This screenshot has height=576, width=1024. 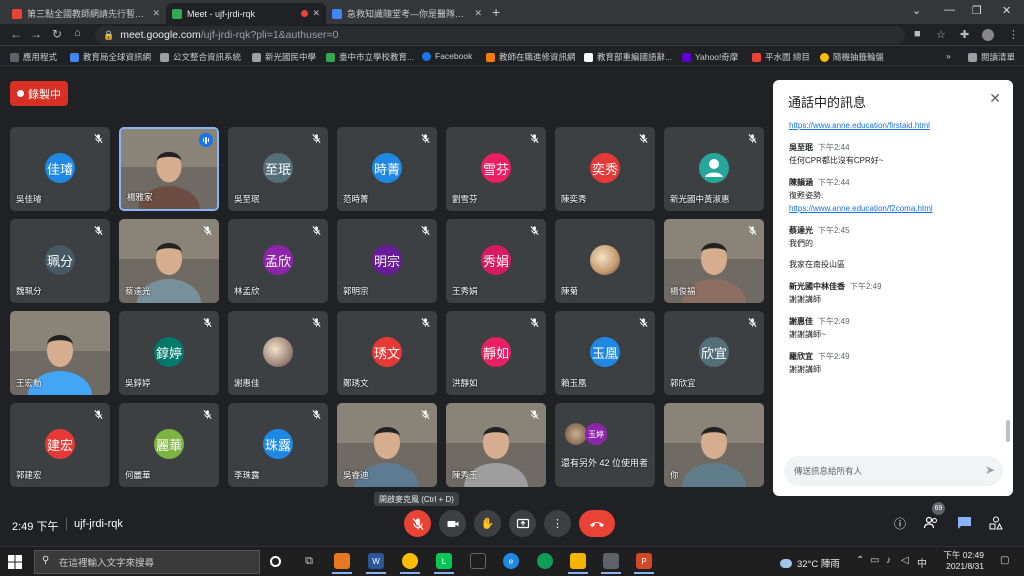 What do you see at coordinates (278, 169) in the screenshot?
I see `participant-tile: 至珉 吳至珉` at bounding box center [278, 169].